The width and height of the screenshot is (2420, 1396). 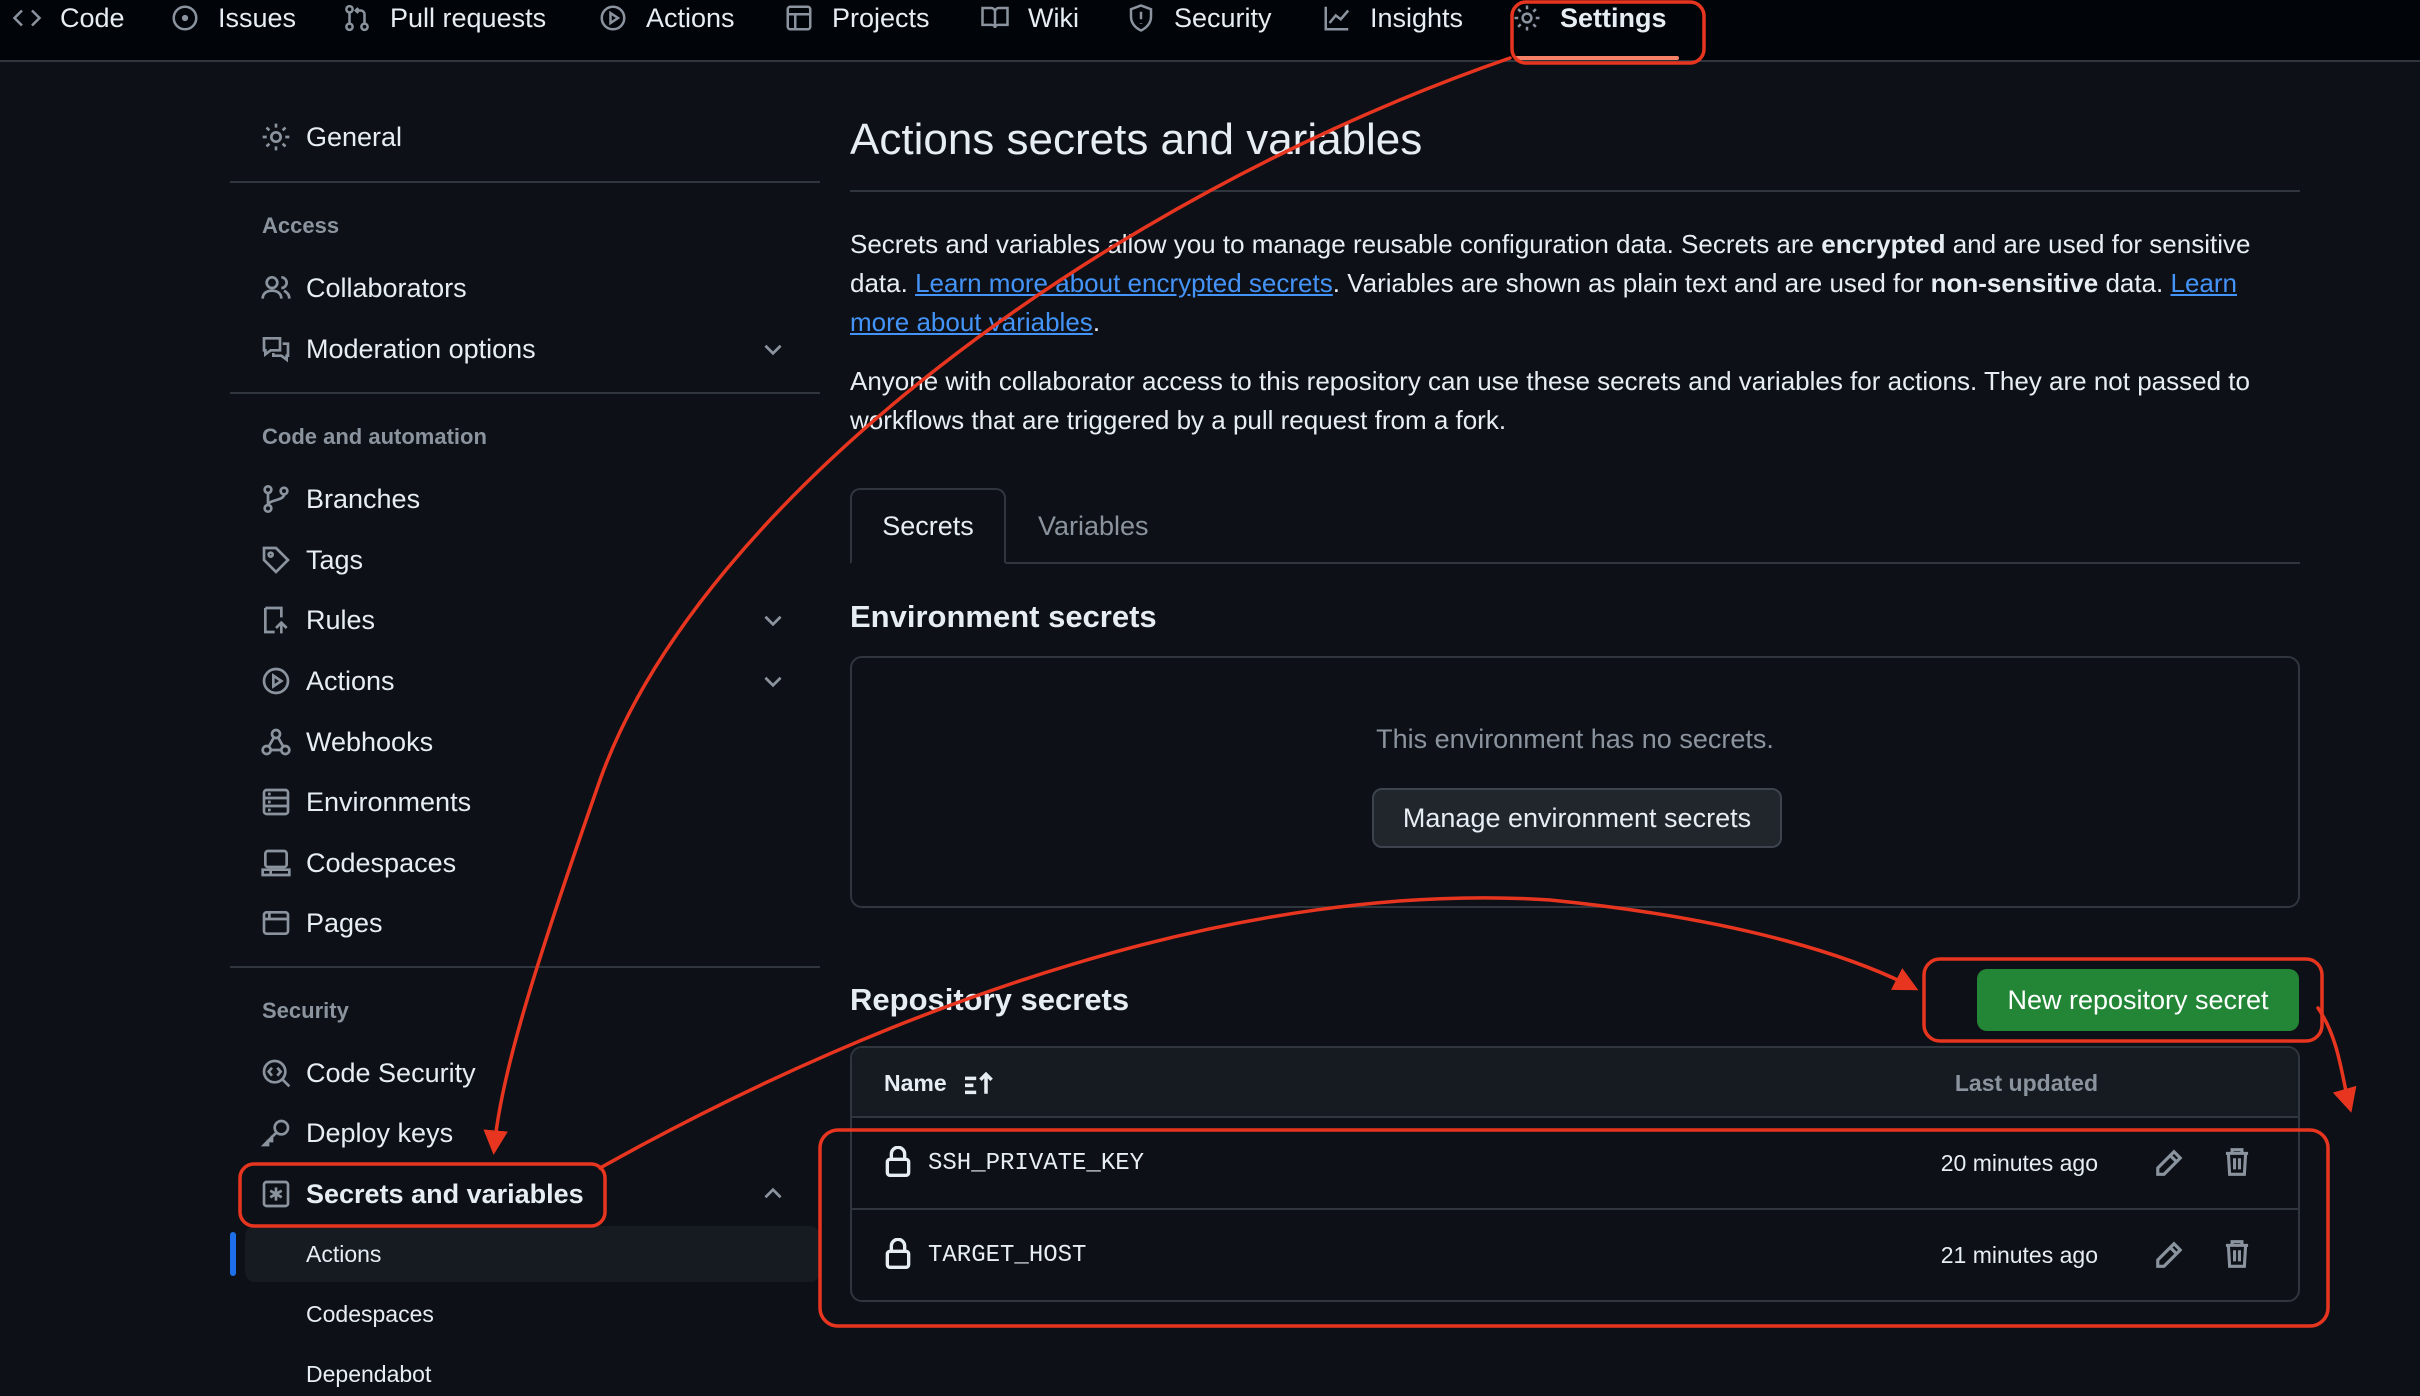 What do you see at coordinates (1093, 526) in the screenshot?
I see `tab-variables: Variables` at bounding box center [1093, 526].